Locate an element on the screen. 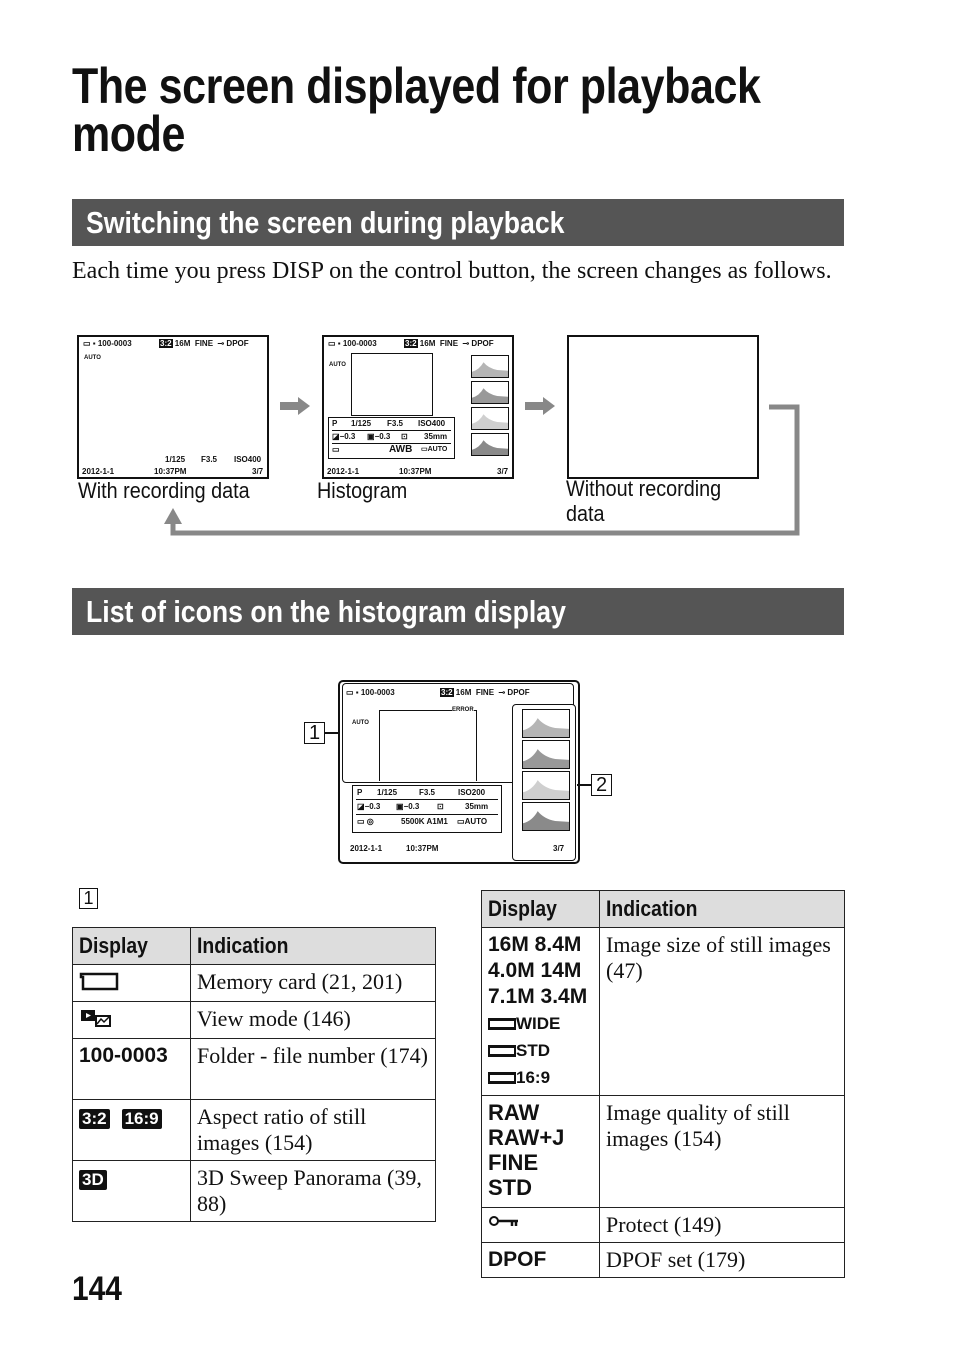 The image size is (954, 1345). image-size-icon: 16M 8.4M is located at coordinates (535, 944).